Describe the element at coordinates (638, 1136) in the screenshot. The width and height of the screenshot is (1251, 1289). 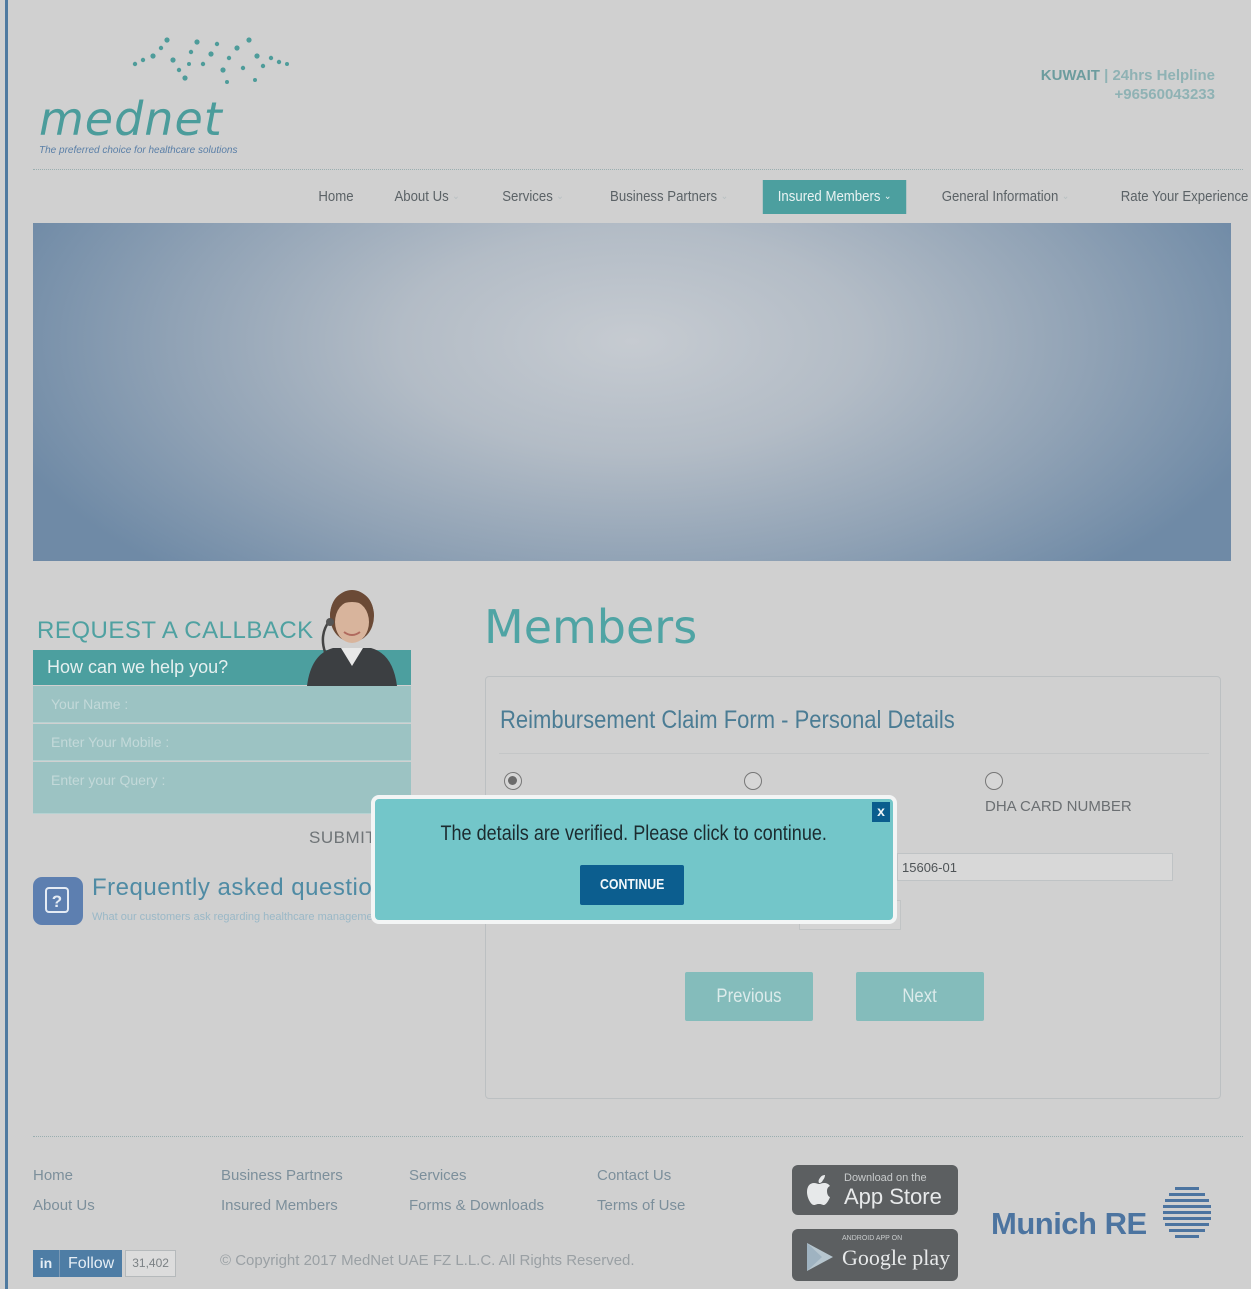
I see `footer-divider` at that location.